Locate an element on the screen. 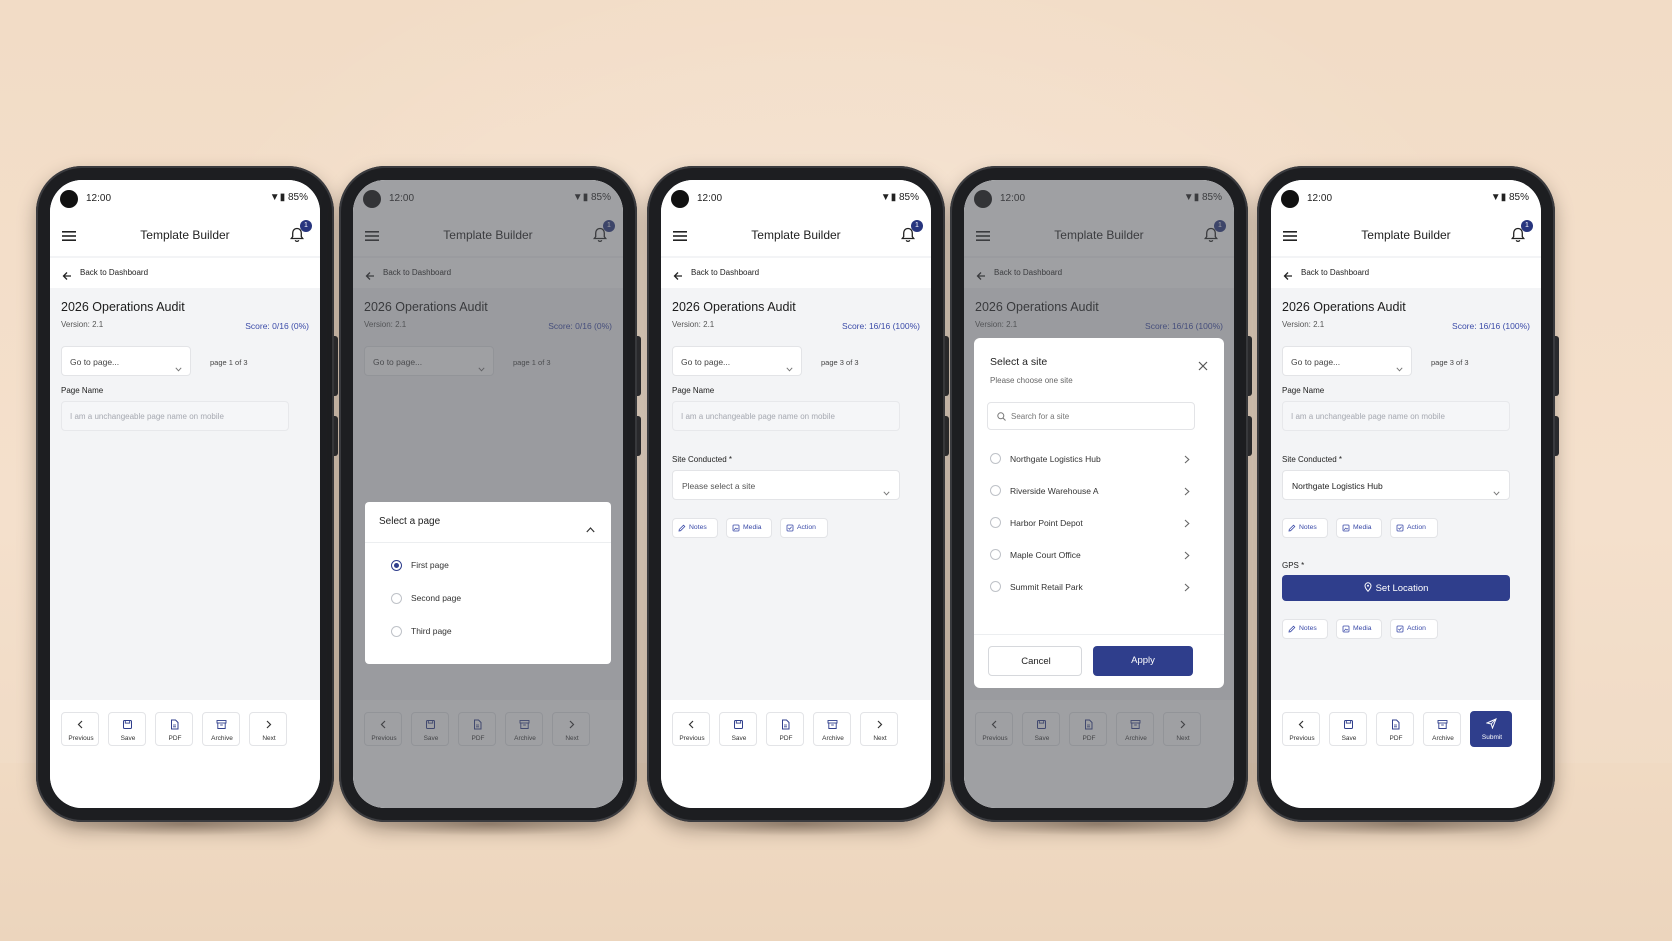 This screenshot has width=1672, height=941. modal-backdrop is located at coordinates (488, 494).